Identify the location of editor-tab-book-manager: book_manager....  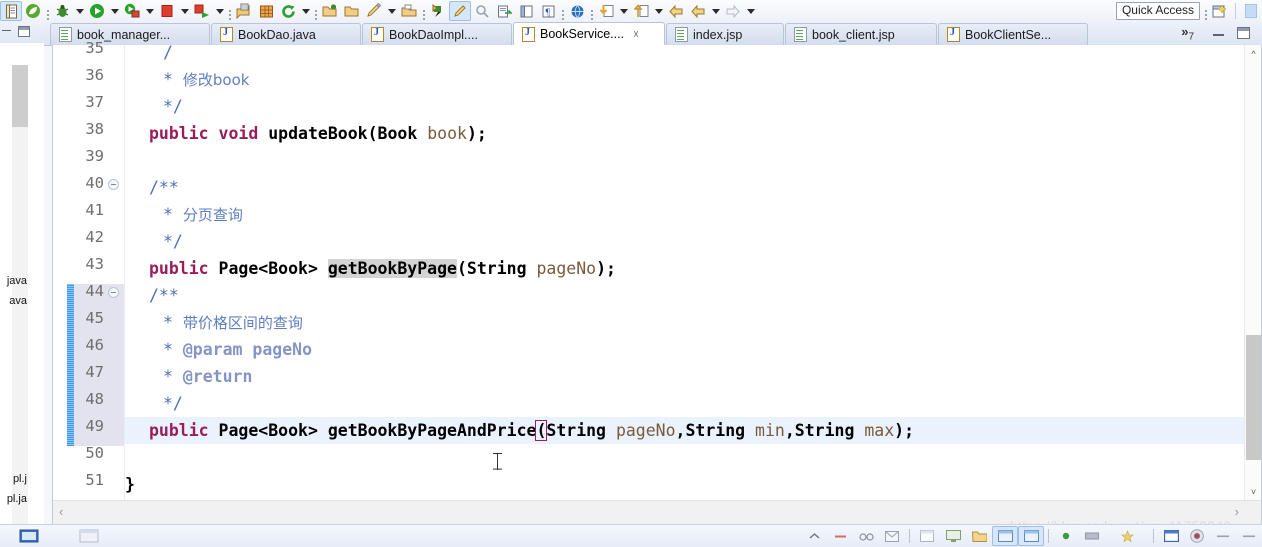
(130, 34).